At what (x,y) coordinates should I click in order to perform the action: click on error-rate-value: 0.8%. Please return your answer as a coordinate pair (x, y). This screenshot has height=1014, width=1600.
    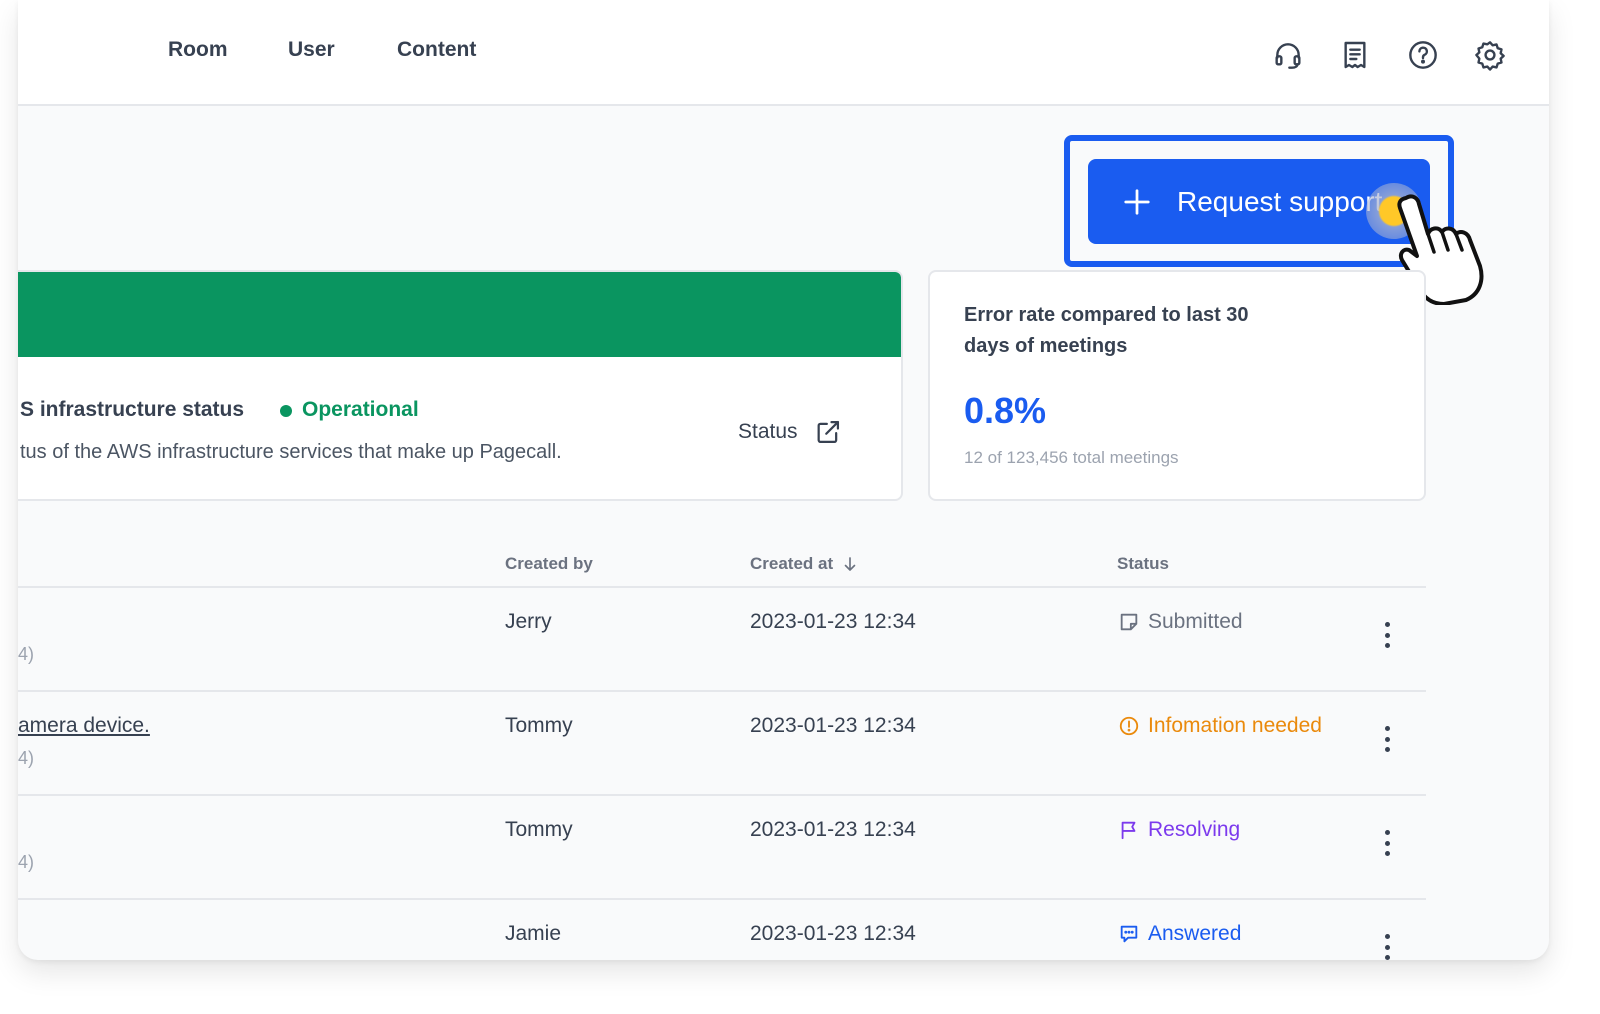
    Looking at the image, I should click on (1005, 410).